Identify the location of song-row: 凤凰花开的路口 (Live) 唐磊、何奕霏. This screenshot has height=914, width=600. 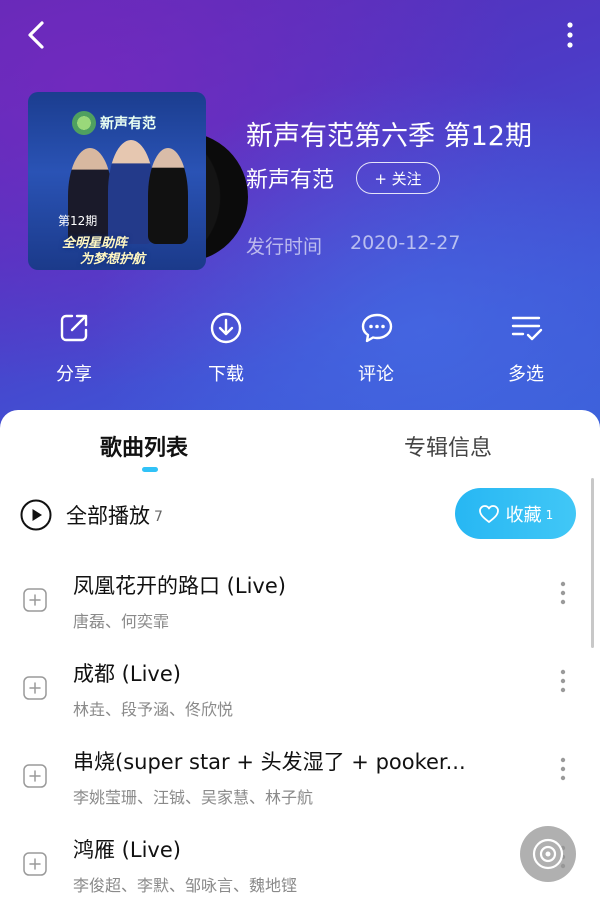
(300, 609).